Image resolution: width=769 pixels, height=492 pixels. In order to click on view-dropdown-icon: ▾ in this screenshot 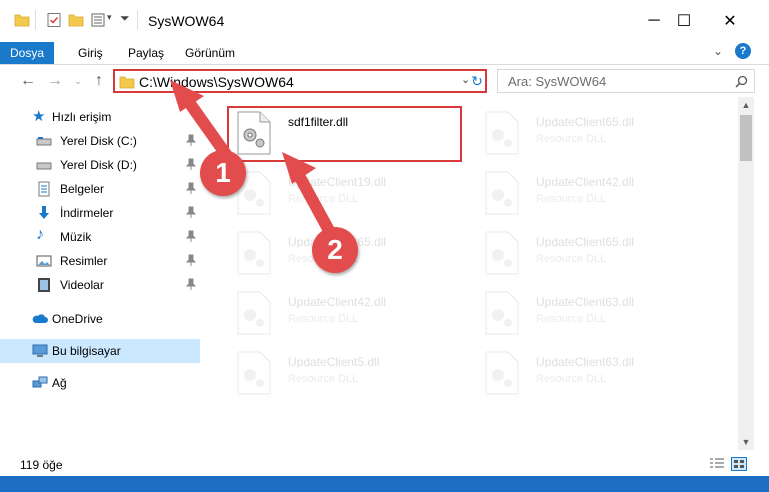, I will do `click(109, 17)`.